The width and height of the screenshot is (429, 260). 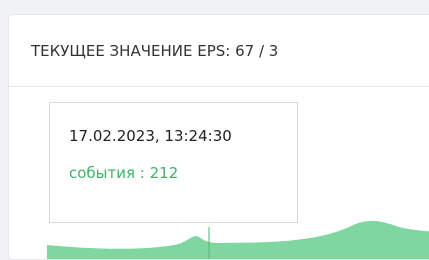 What do you see at coordinates (124, 173) in the screenshot?
I see `tooltip-series-value: события : 212` at bounding box center [124, 173].